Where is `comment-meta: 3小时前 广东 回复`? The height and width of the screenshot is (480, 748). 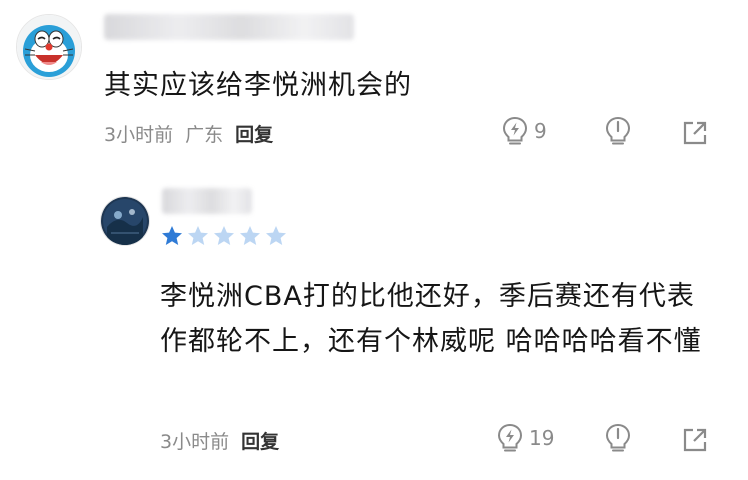 comment-meta: 3小时前 广东 回复 is located at coordinates (188, 133).